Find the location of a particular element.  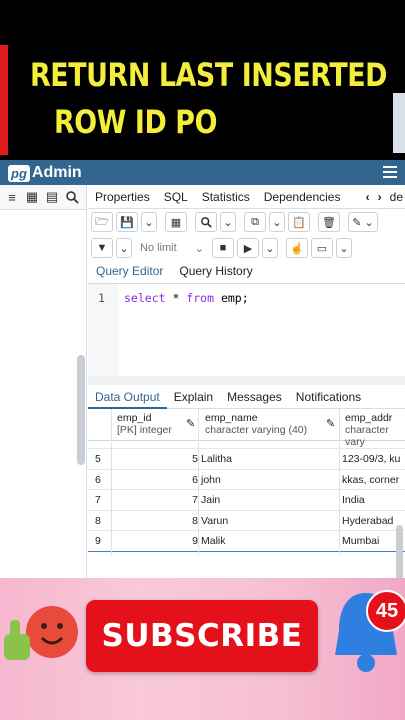

limit-select: No limit ⌄ is located at coordinates (172, 248).